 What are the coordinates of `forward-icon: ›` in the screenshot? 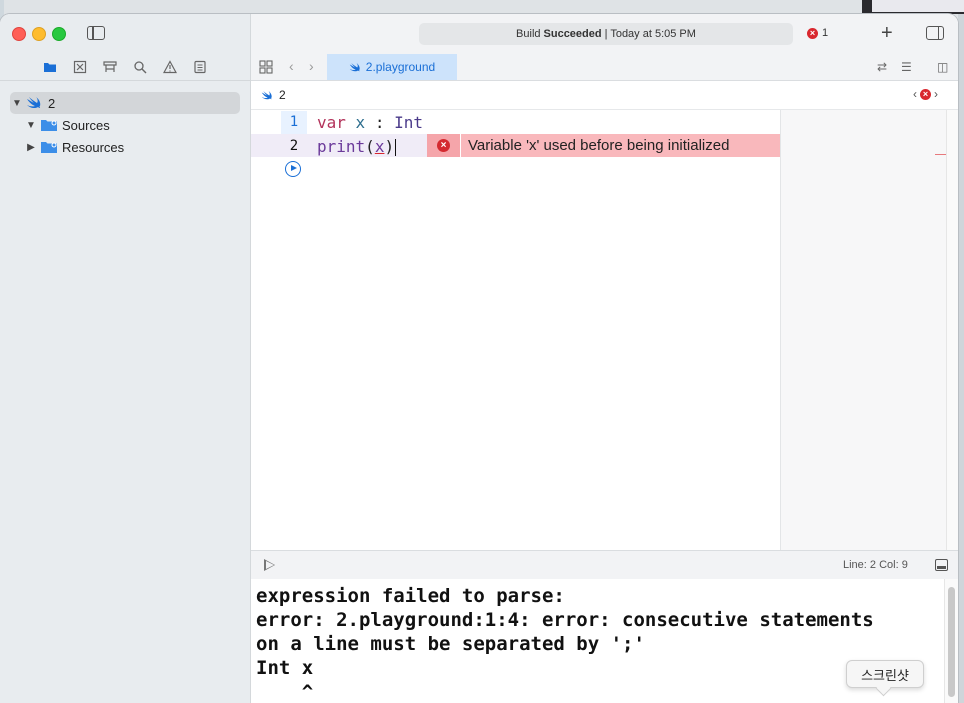 It's located at (311, 66).